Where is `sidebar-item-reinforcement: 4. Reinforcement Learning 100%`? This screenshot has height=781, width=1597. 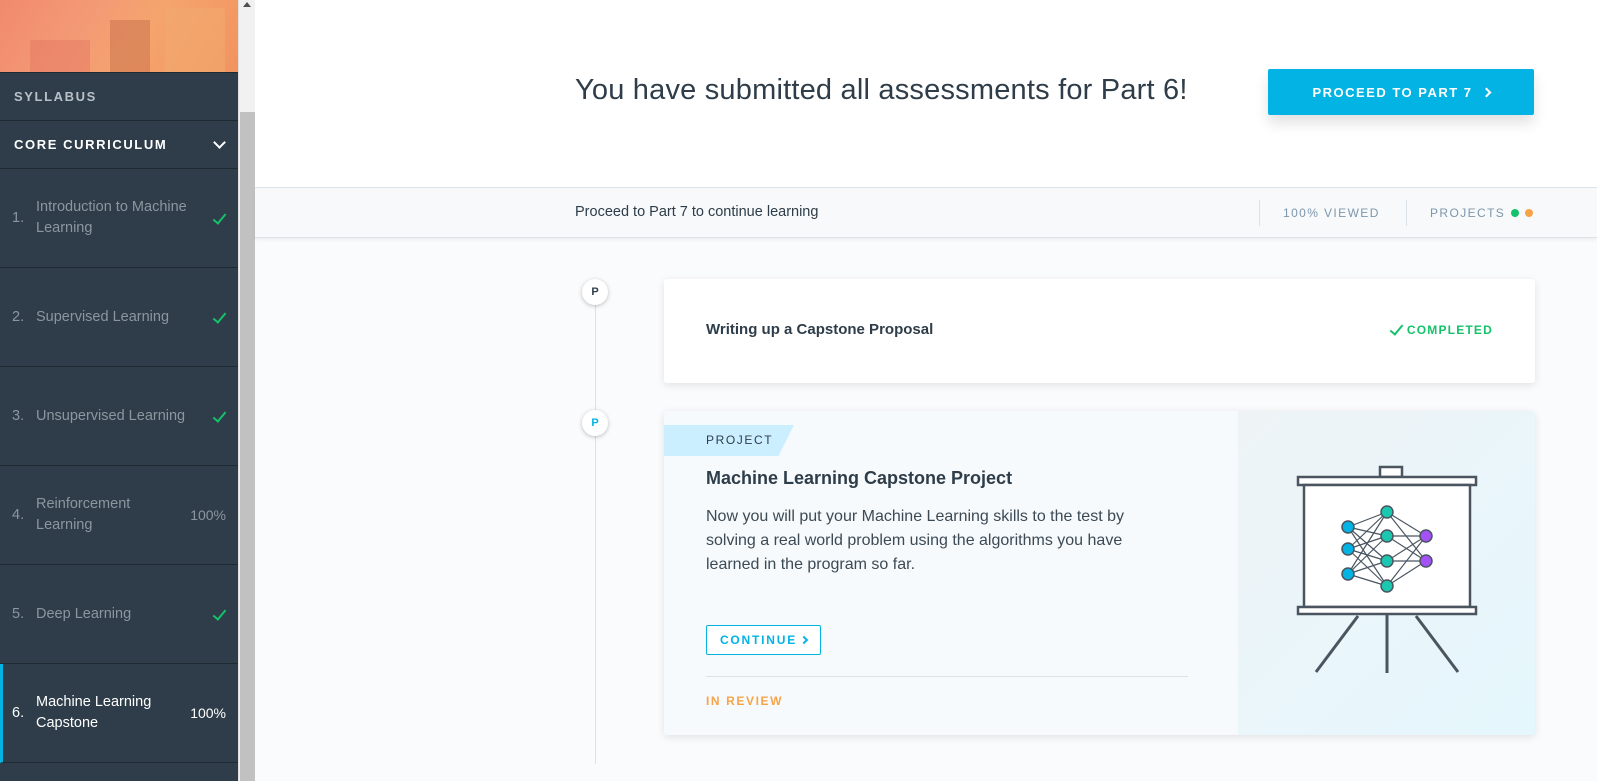
sidebar-item-reinforcement: 4. Reinforcement Learning 100% is located at coordinates (119, 515).